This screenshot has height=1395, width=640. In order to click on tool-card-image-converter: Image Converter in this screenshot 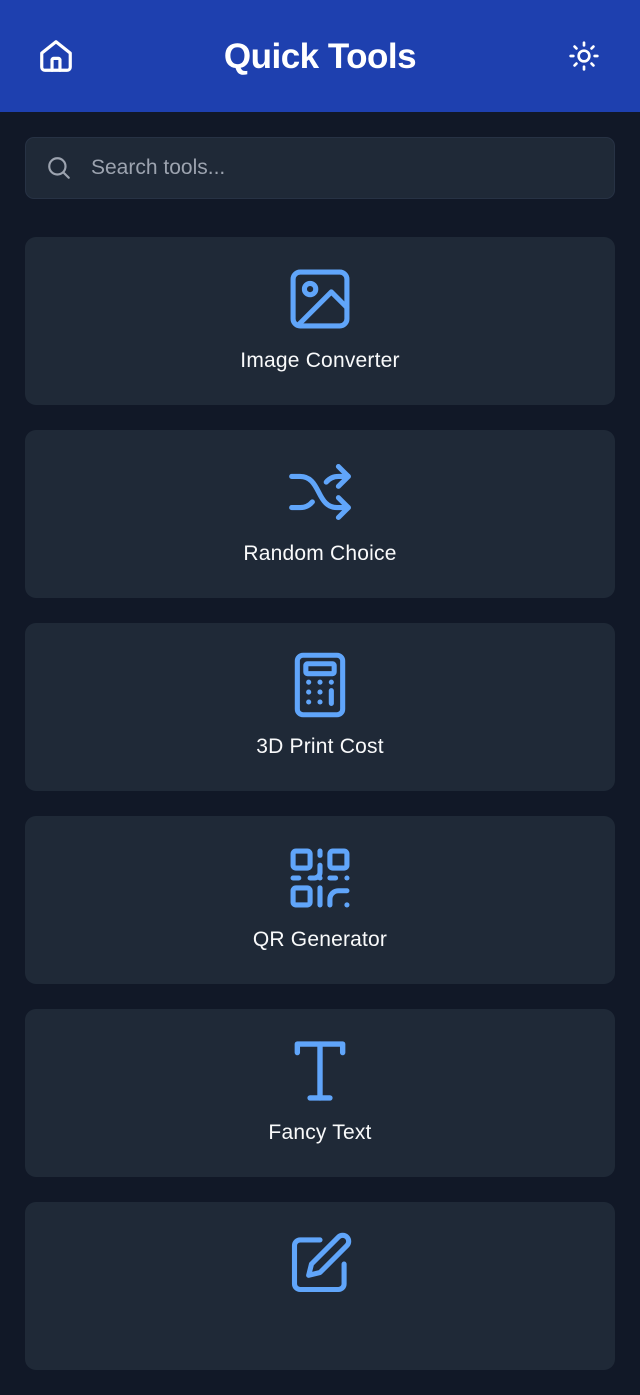, I will do `click(320, 321)`.